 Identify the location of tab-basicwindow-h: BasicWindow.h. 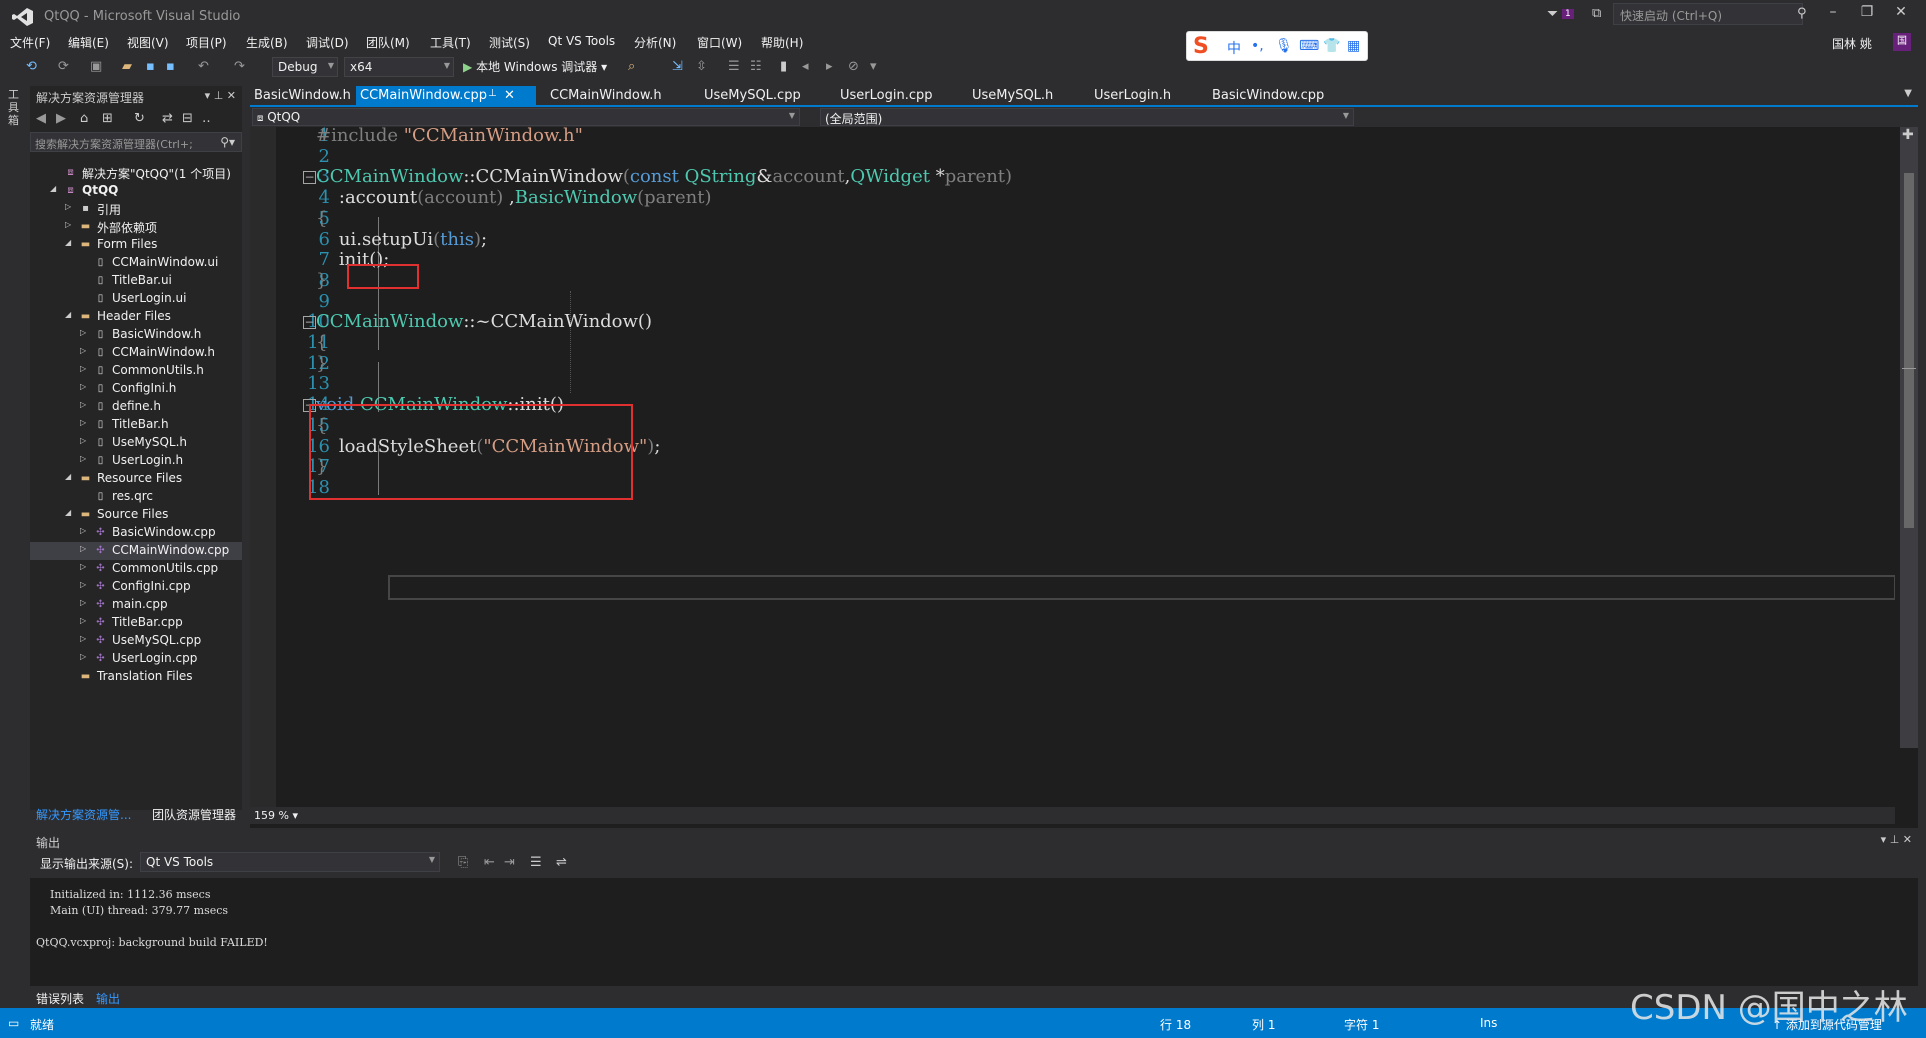
(302, 96).